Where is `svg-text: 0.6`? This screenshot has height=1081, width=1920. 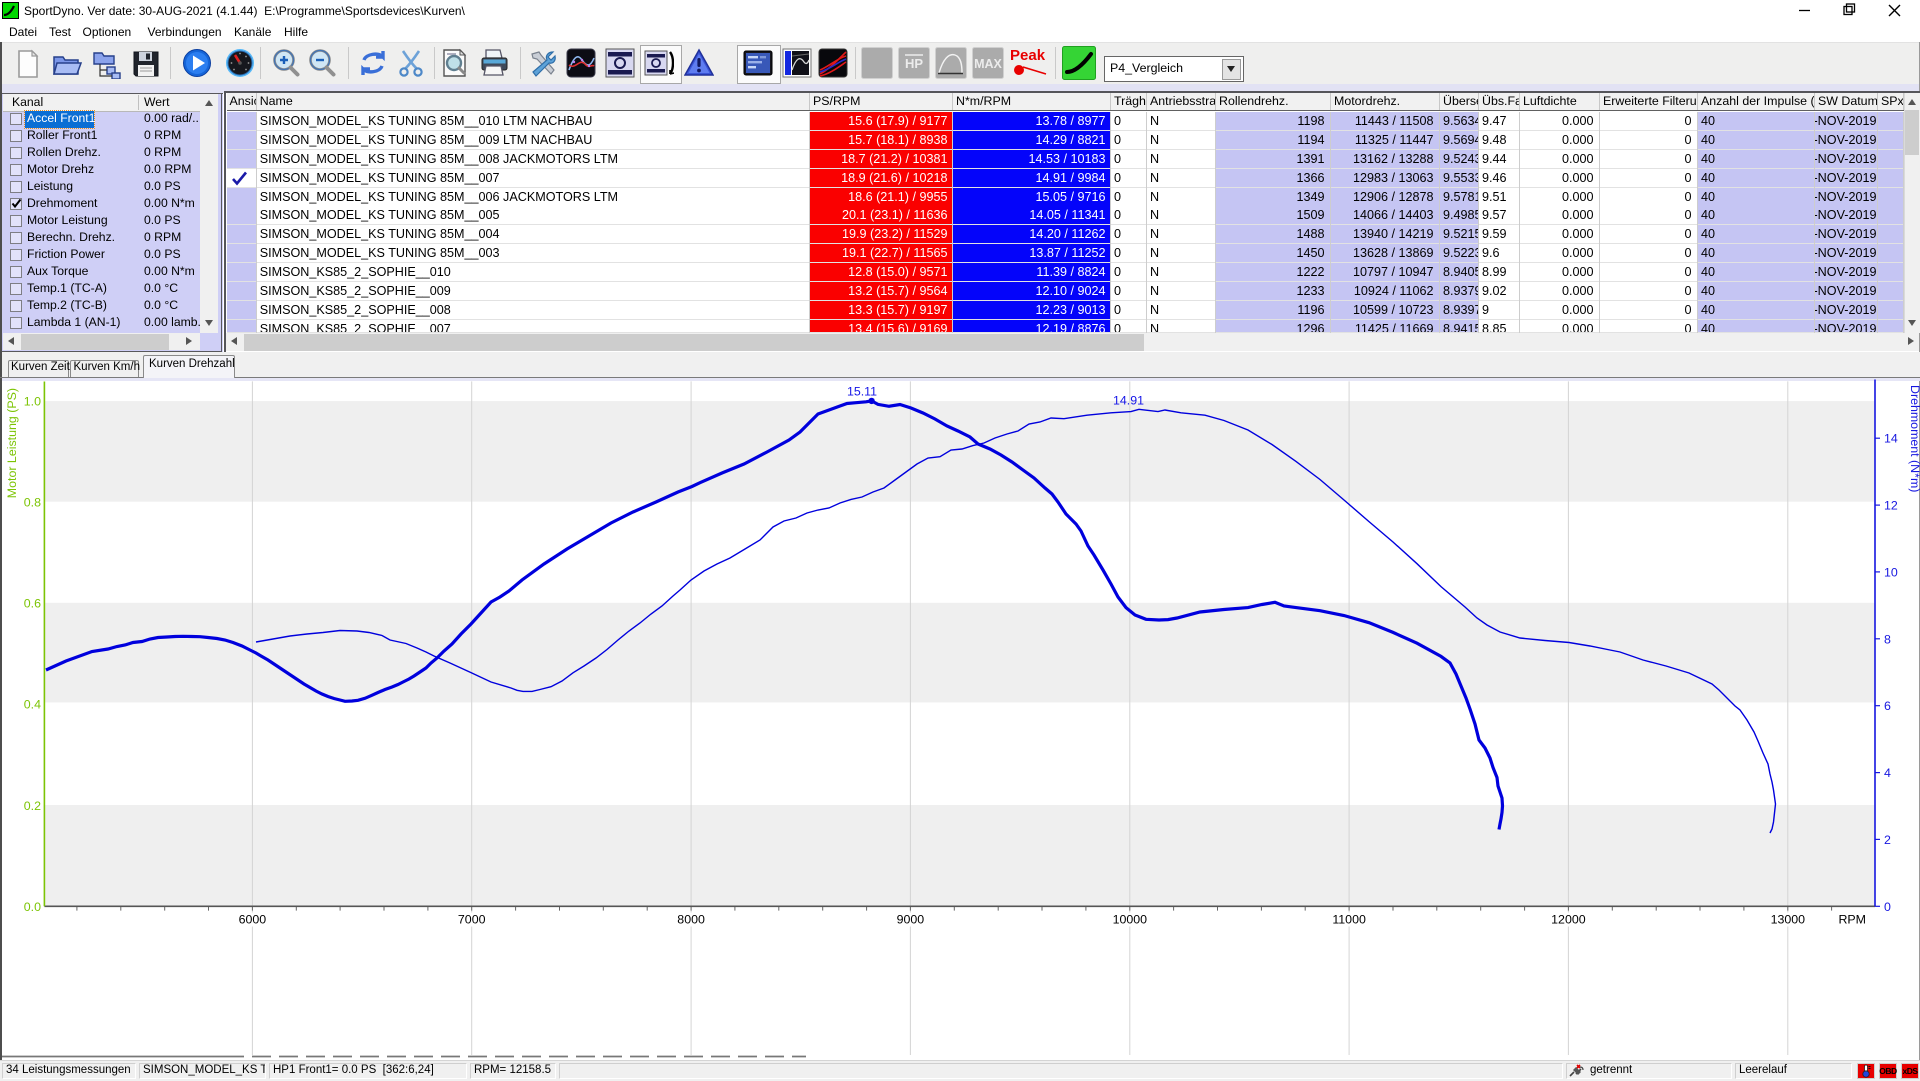 svg-text: 0.6 is located at coordinates (32, 604).